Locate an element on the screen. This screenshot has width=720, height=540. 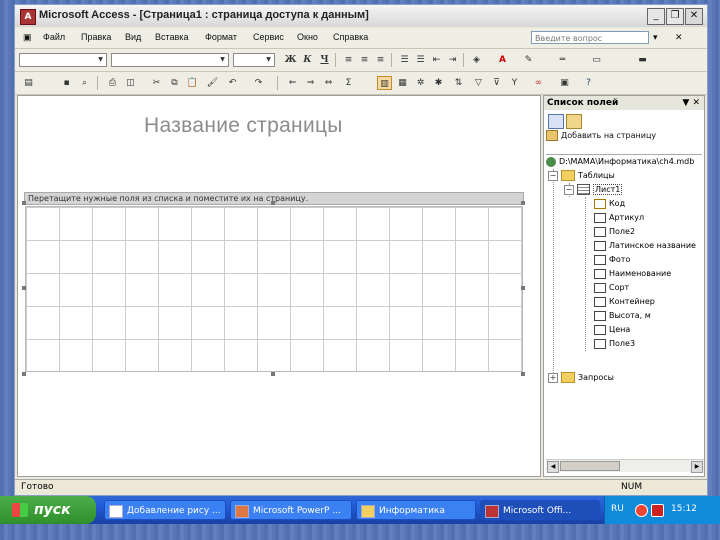
document-icon: ▣ is located at coordinates (27, 37).